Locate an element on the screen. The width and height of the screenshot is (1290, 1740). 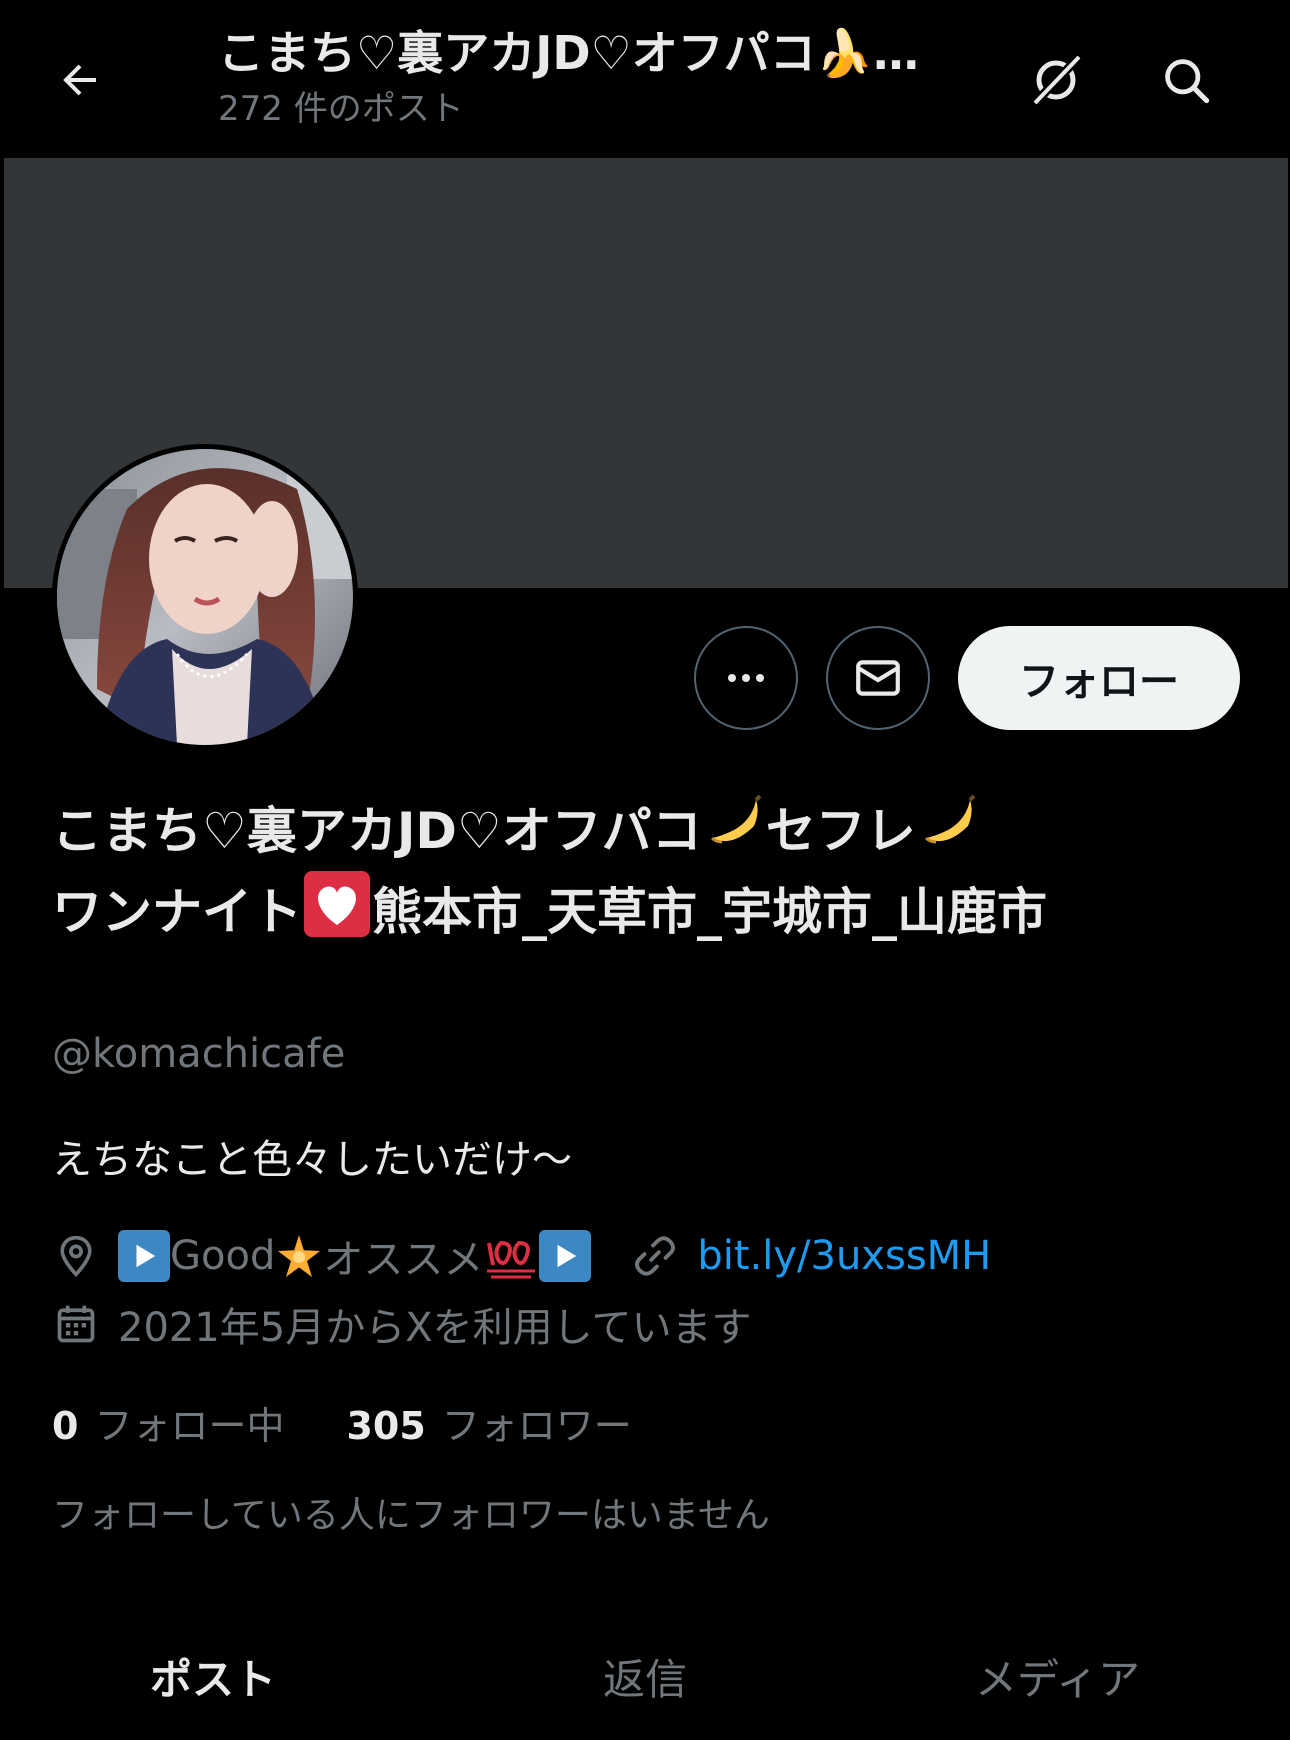
header-titles: こまち♡裏アカJD♡オフパコ🍌… 272 件のポスト is located at coordinates (603, 76).